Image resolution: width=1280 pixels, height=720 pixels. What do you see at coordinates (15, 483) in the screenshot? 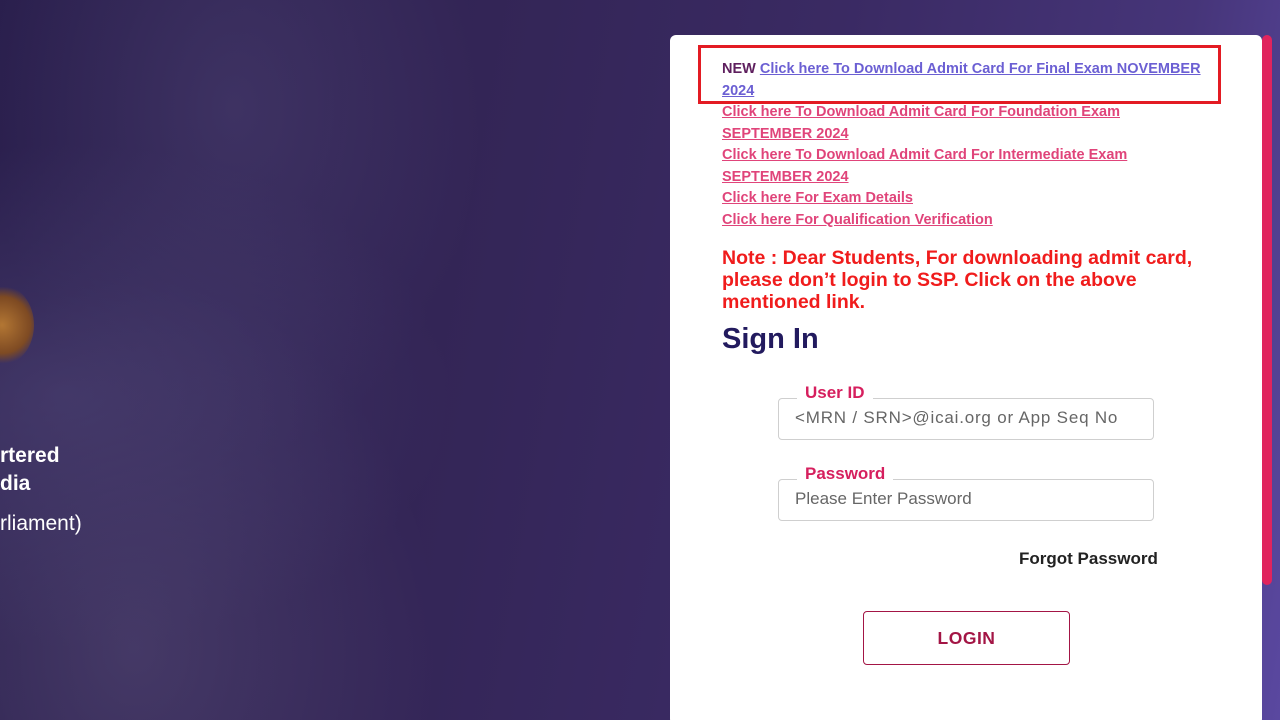
I see `institute-name-line-2: dia` at bounding box center [15, 483].